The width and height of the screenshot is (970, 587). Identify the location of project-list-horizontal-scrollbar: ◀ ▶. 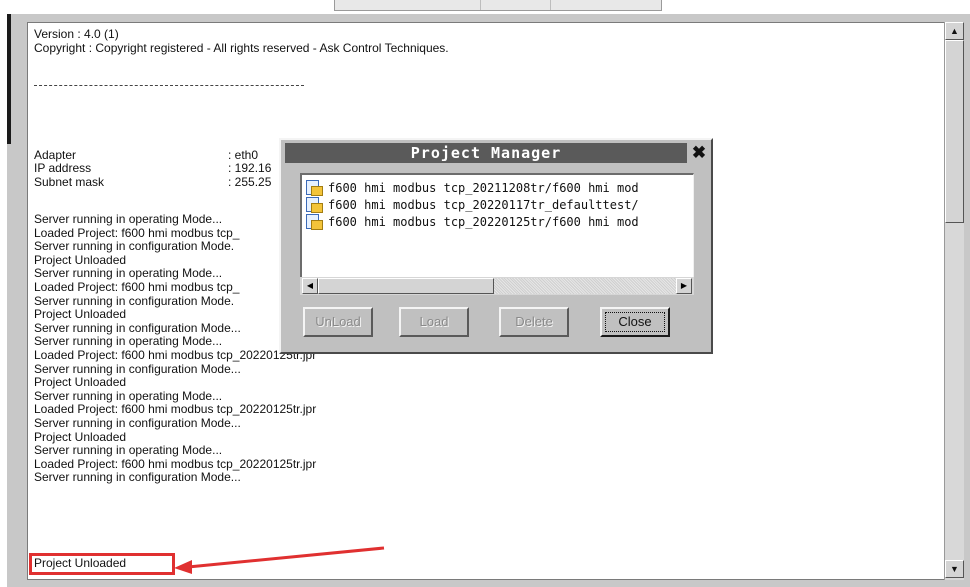
(497, 286).